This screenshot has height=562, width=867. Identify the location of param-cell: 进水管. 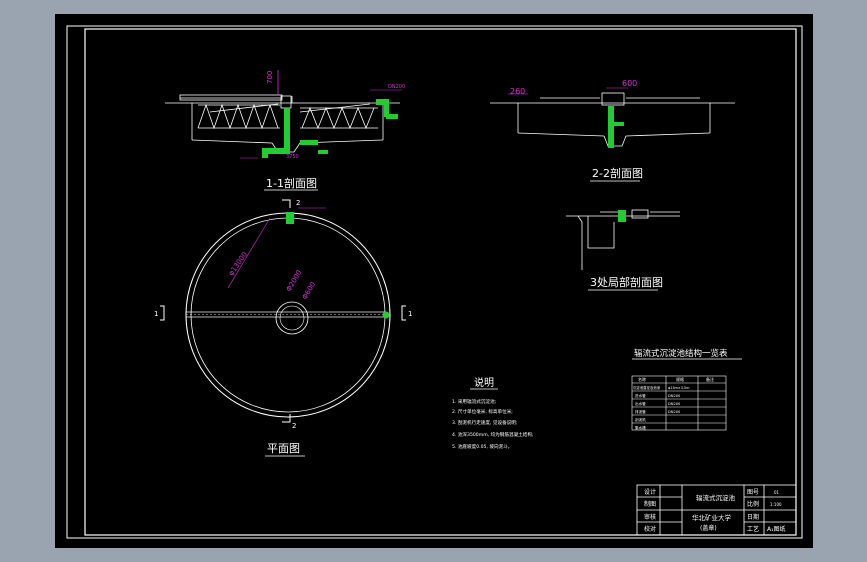
(640, 395).